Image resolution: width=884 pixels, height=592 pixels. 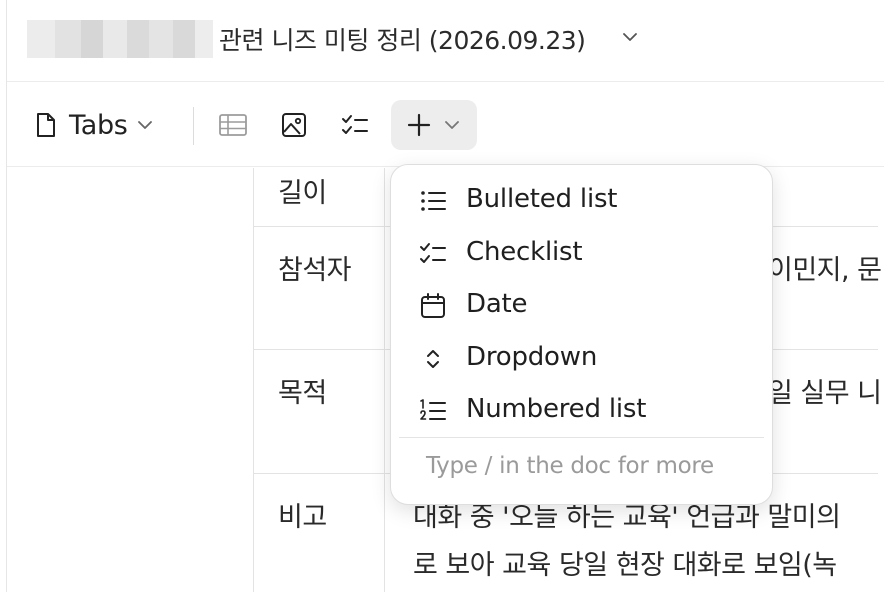 I want to click on menu-item-label: Dropdown, so click(x=532, y=357).